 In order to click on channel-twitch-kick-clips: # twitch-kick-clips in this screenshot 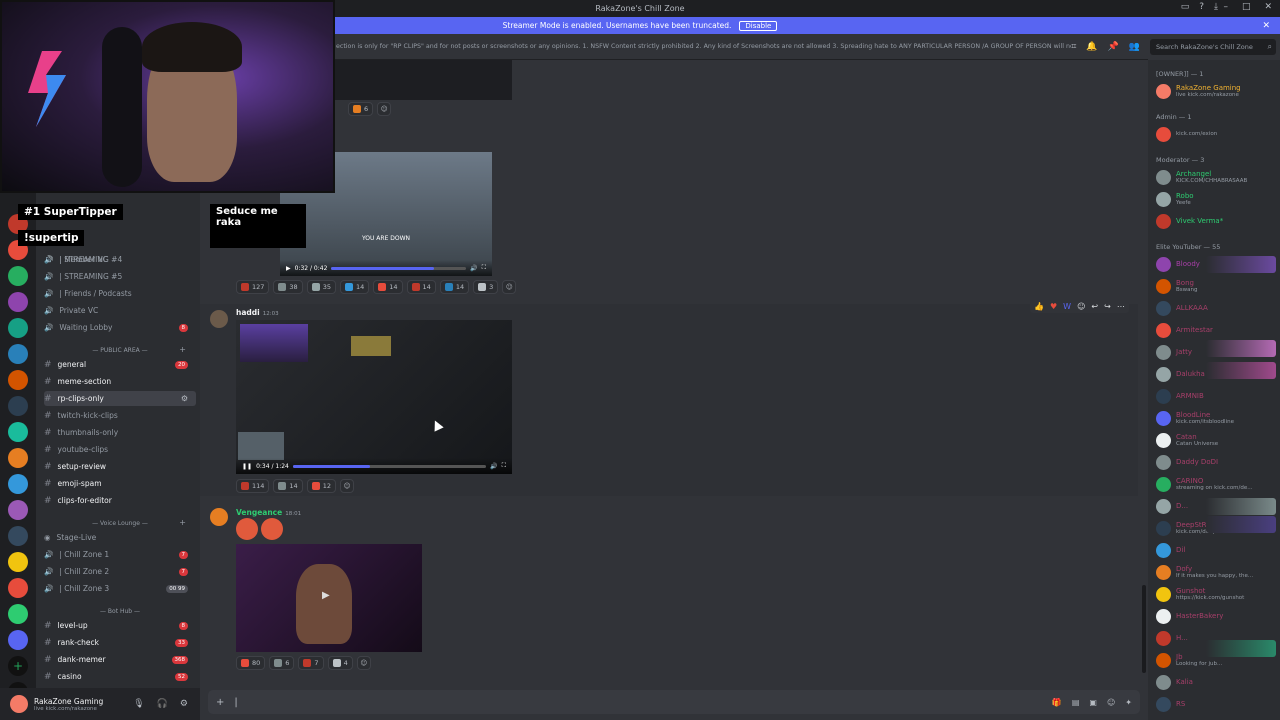, I will do `click(120, 415)`.